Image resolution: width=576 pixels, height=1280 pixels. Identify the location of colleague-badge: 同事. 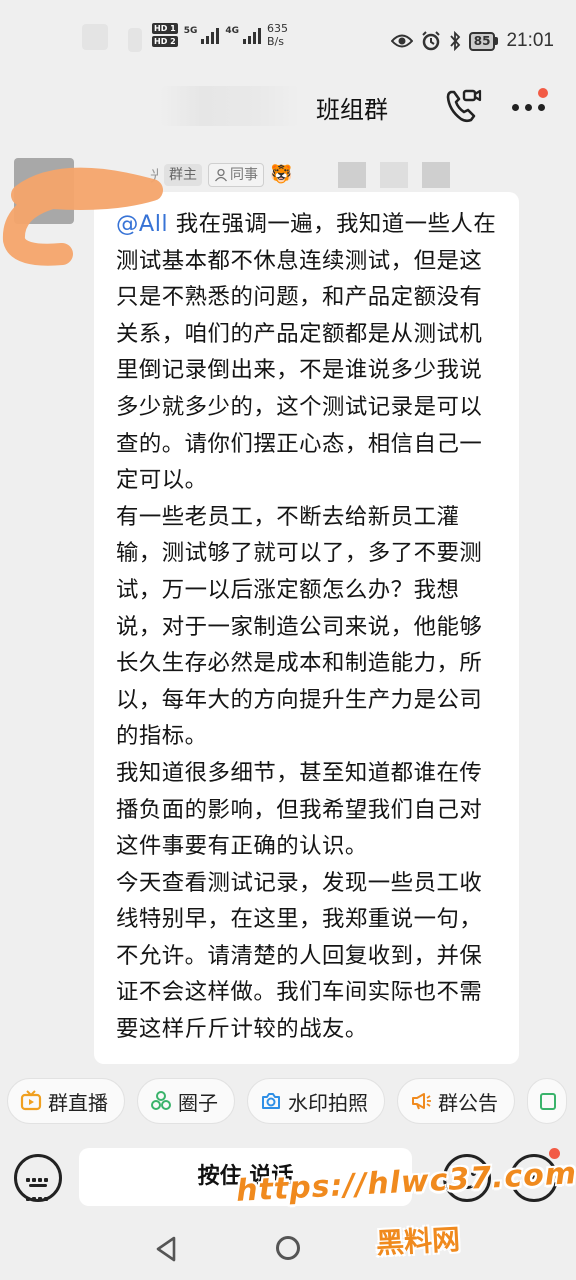
(236, 175).